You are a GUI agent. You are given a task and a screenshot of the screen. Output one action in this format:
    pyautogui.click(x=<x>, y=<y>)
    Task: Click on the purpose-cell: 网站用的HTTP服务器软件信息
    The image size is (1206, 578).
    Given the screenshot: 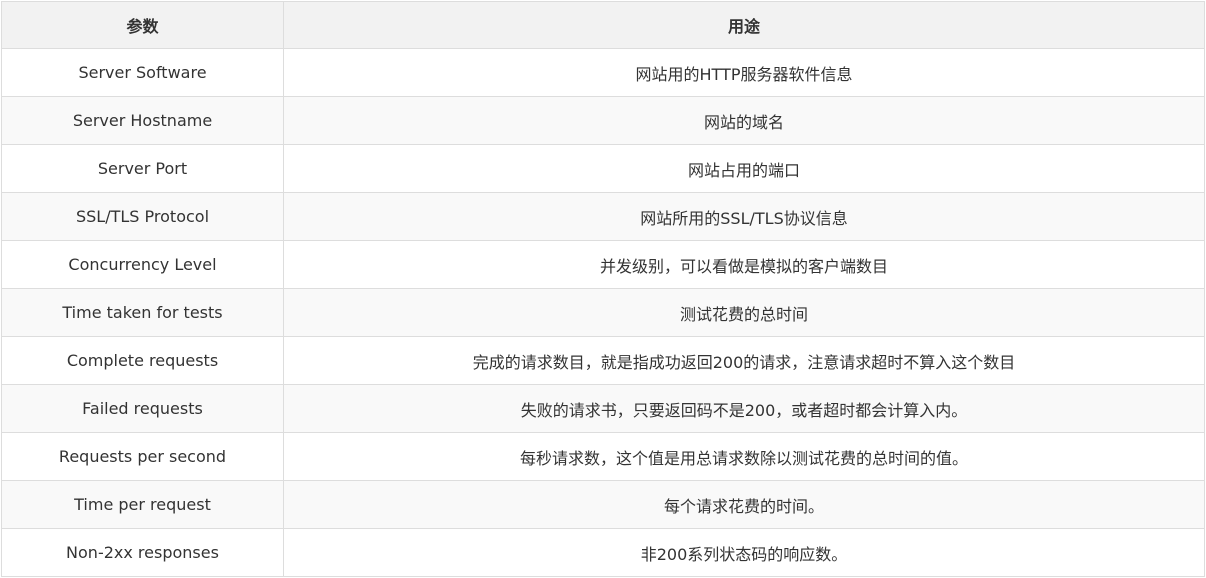 What is the action you would take?
    pyautogui.click(x=744, y=72)
    